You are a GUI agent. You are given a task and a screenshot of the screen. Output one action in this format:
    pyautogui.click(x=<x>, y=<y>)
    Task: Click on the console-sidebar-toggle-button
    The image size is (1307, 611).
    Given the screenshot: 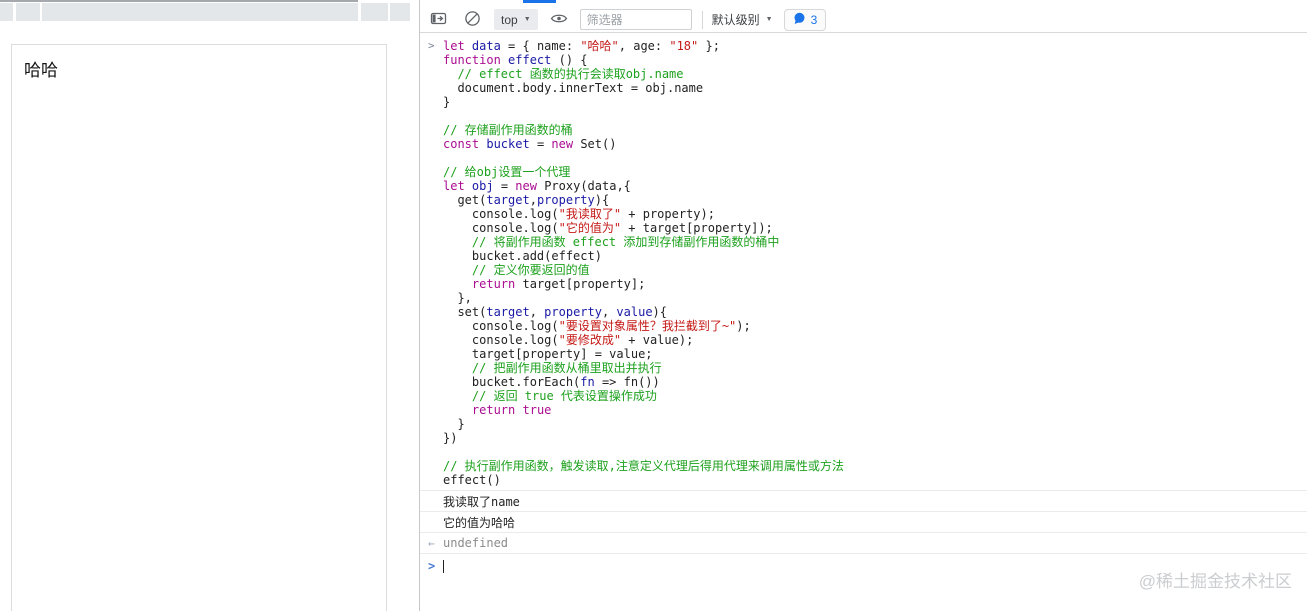 What is the action you would take?
    pyautogui.click(x=438, y=20)
    